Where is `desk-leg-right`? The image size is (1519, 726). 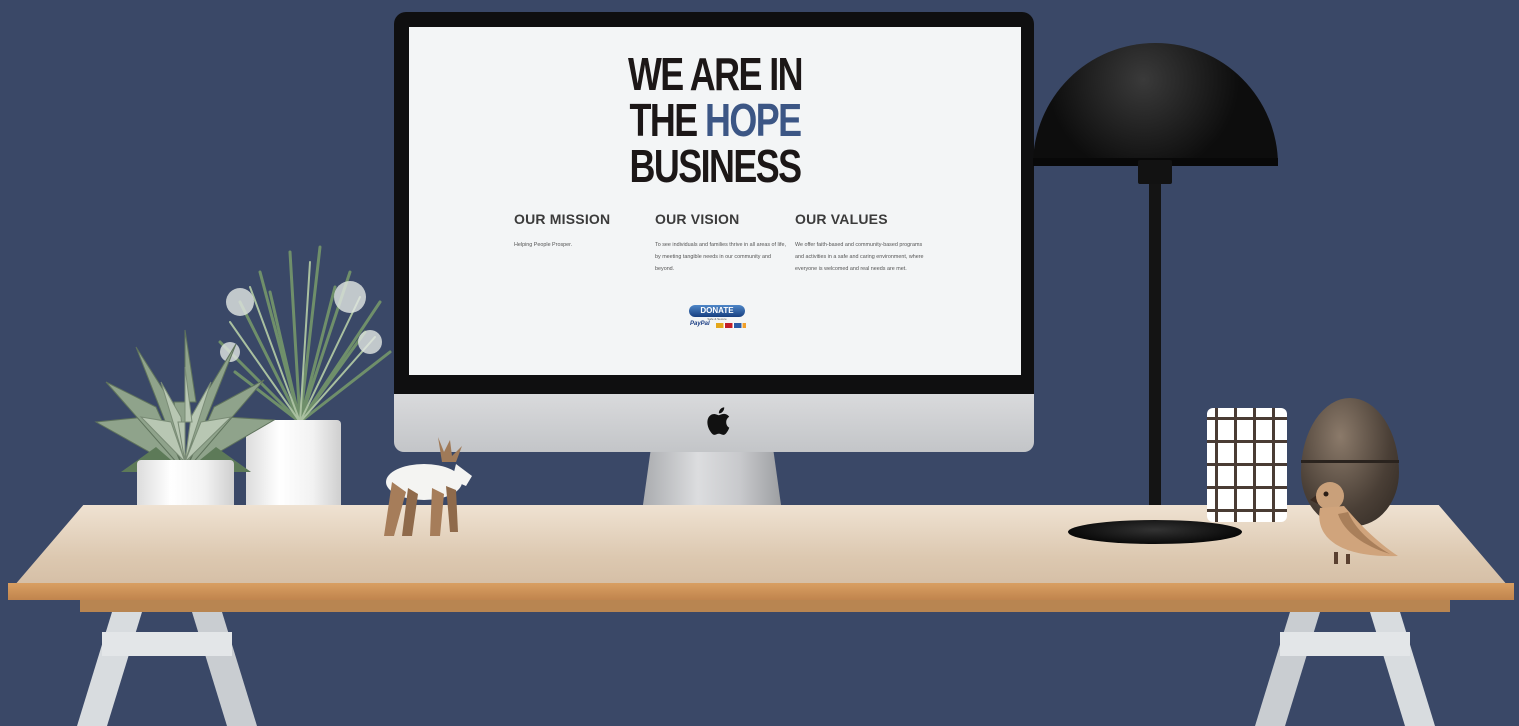
desk-leg-right is located at coordinates (1345, 669).